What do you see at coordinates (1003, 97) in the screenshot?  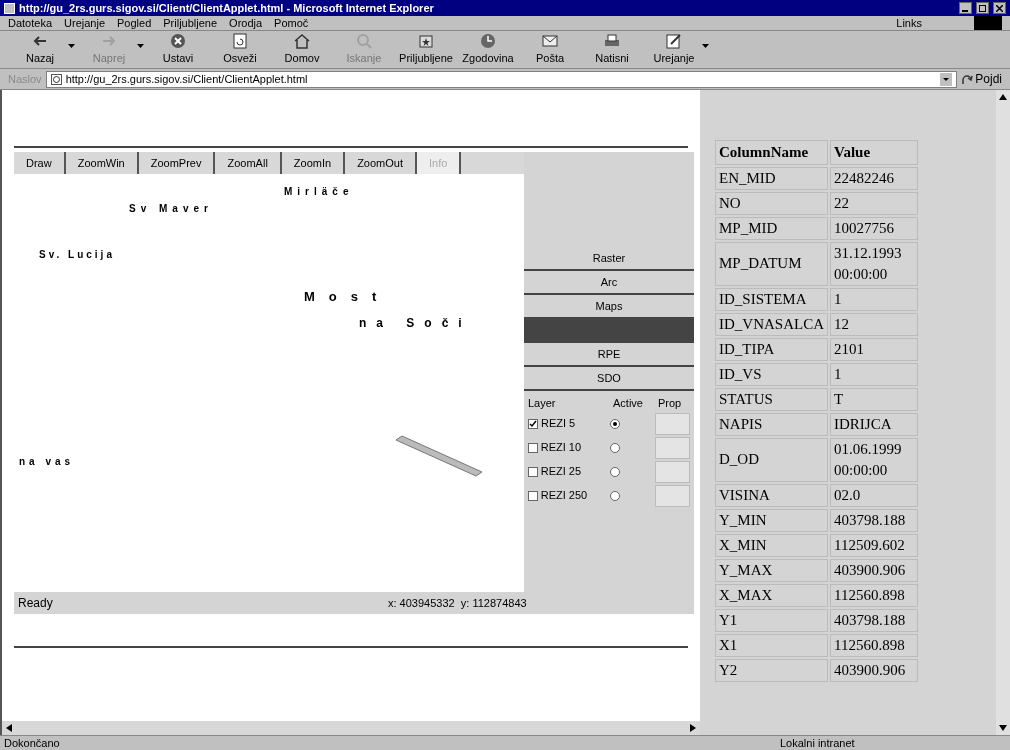 I see `scroll-up-icon` at bounding box center [1003, 97].